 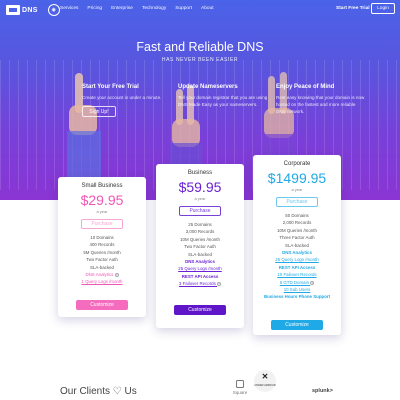 I want to click on client-logo-label: UNDER ARMOUR, so click(x=265, y=385).